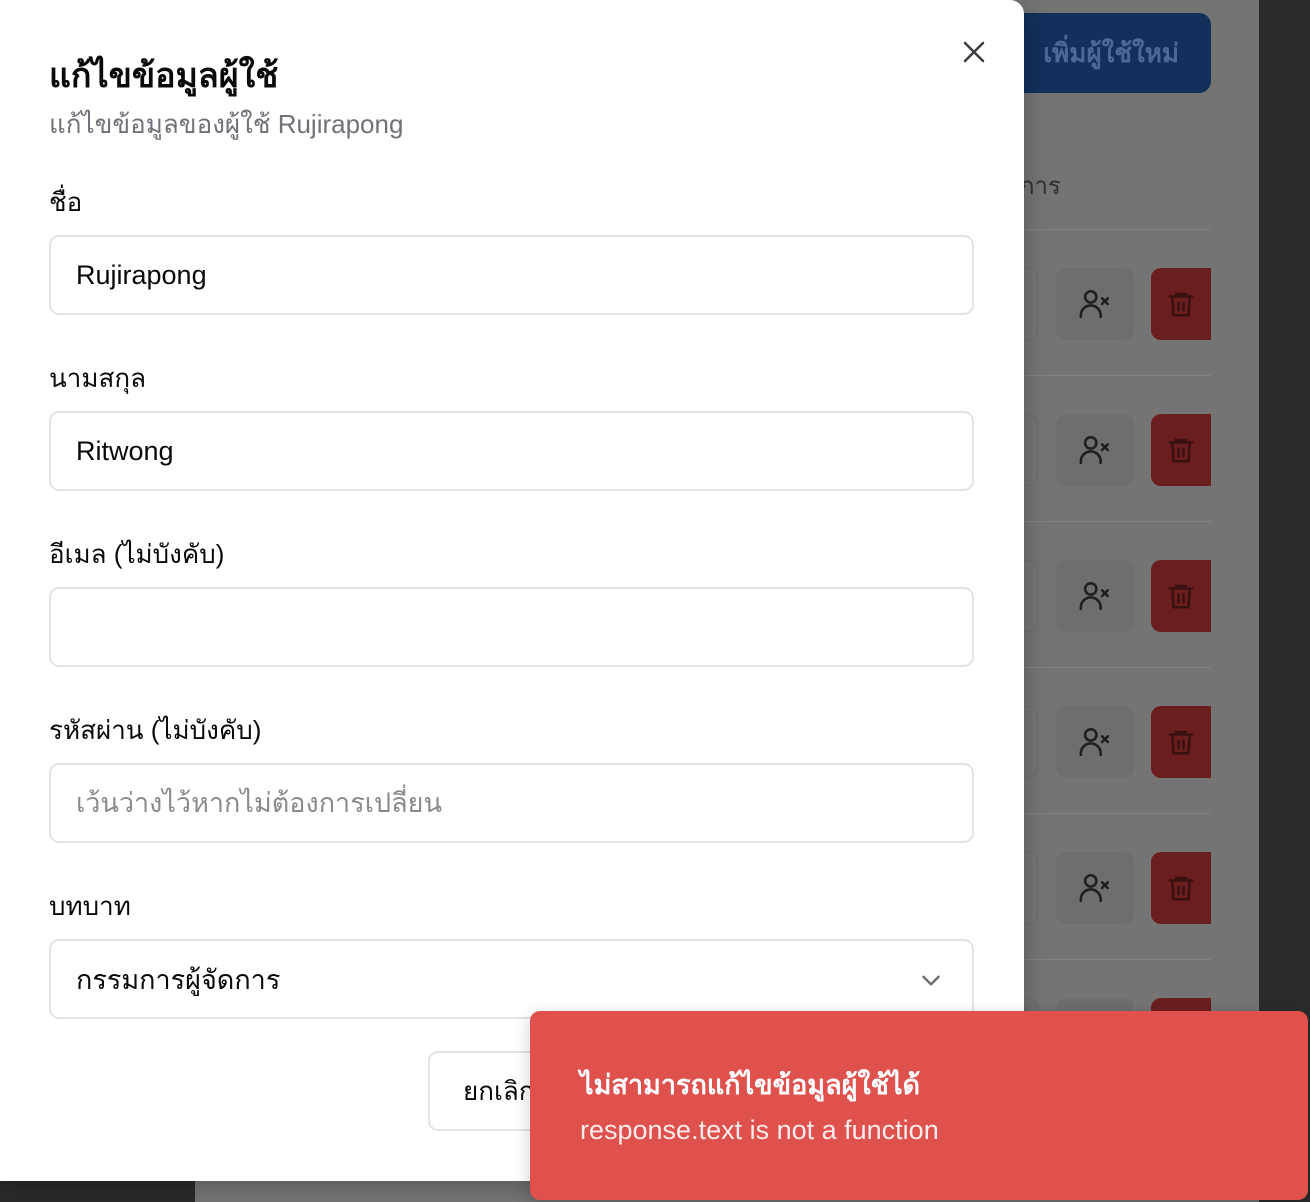  What do you see at coordinates (98, 378) in the screenshot?
I see `last-name-label: นามสกุล` at bounding box center [98, 378].